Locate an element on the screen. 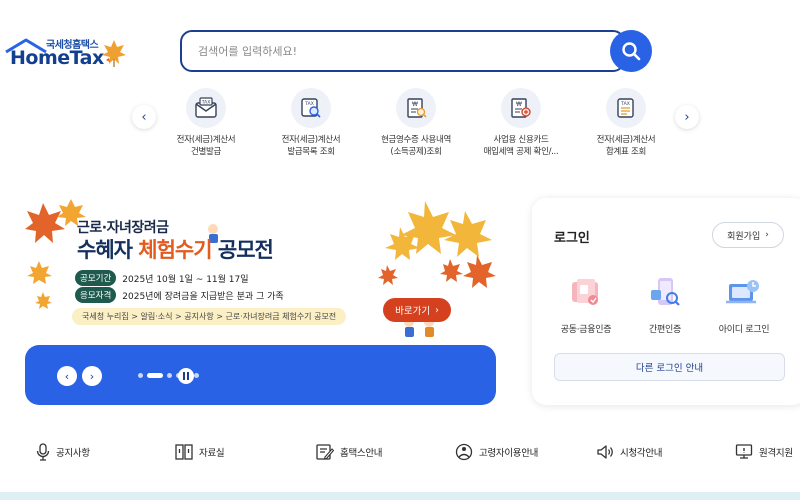 This screenshot has height=500, width=800. banner-pause-button is located at coordinates (186, 376).